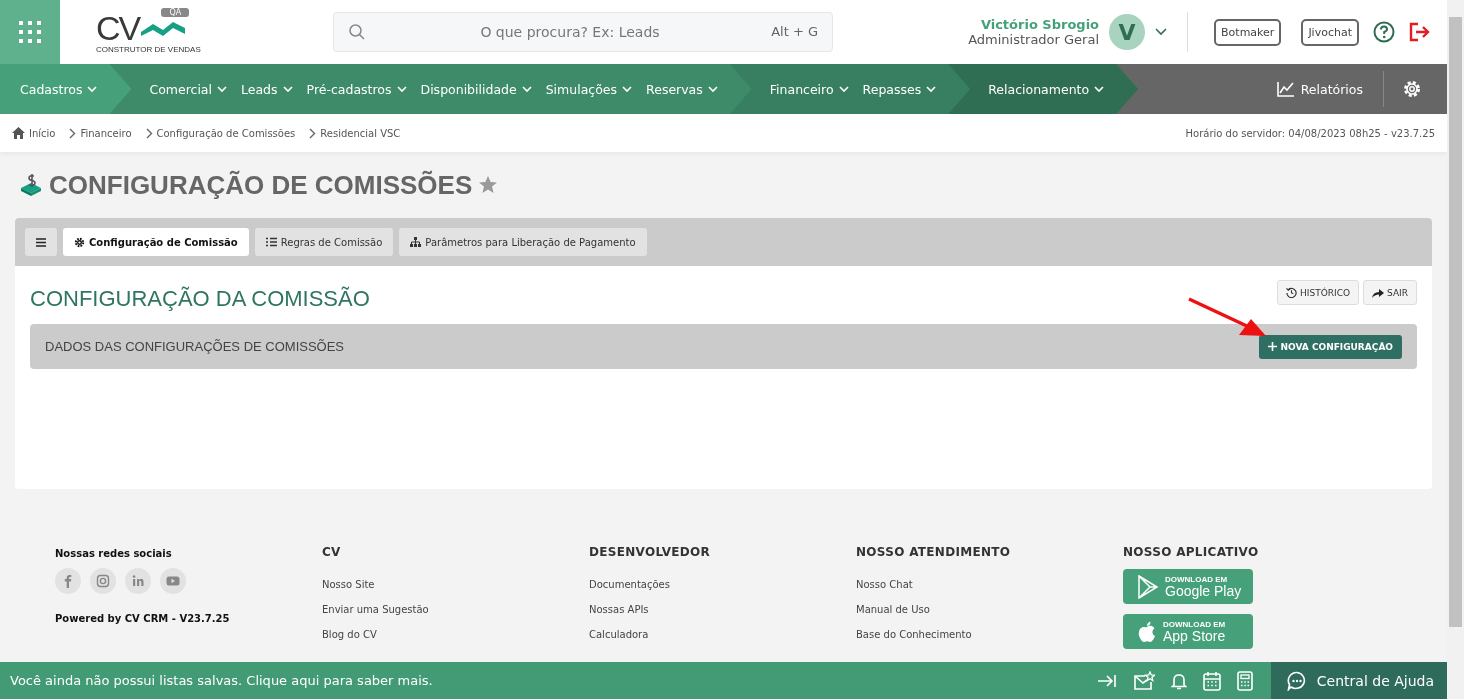 The height and width of the screenshot is (699, 1464). What do you see at coordinates (523, 242) in the screenshot?
I see `tab: Parâmetros para Liberação de Pagamento` at bounding box center [523, 242].